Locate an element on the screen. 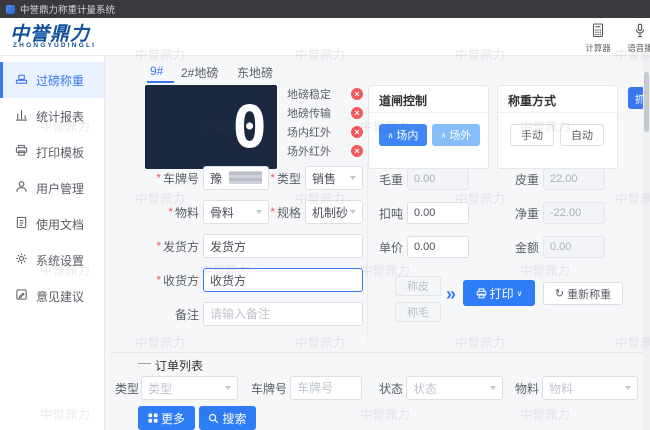  deduct-input is located at coordinates (438, 213).